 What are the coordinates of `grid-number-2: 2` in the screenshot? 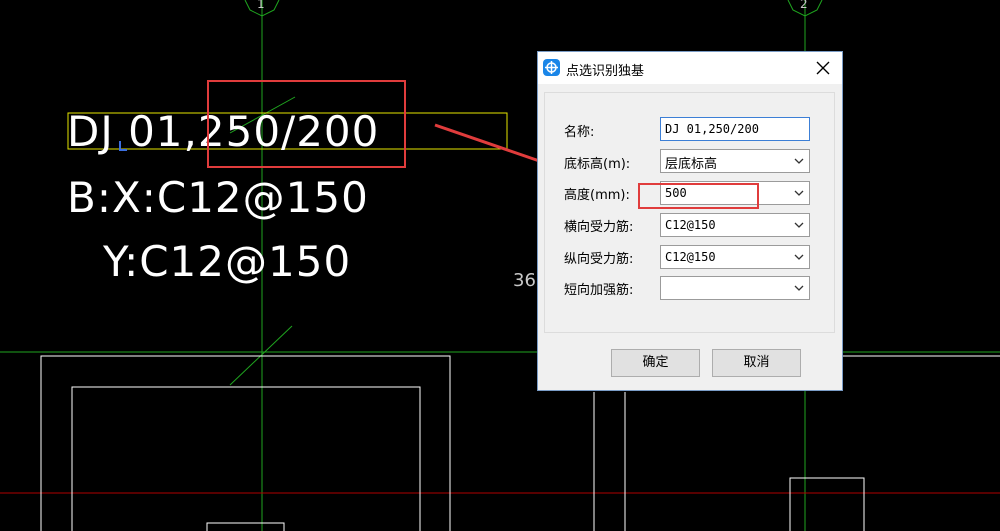 It's located at (804, 5).